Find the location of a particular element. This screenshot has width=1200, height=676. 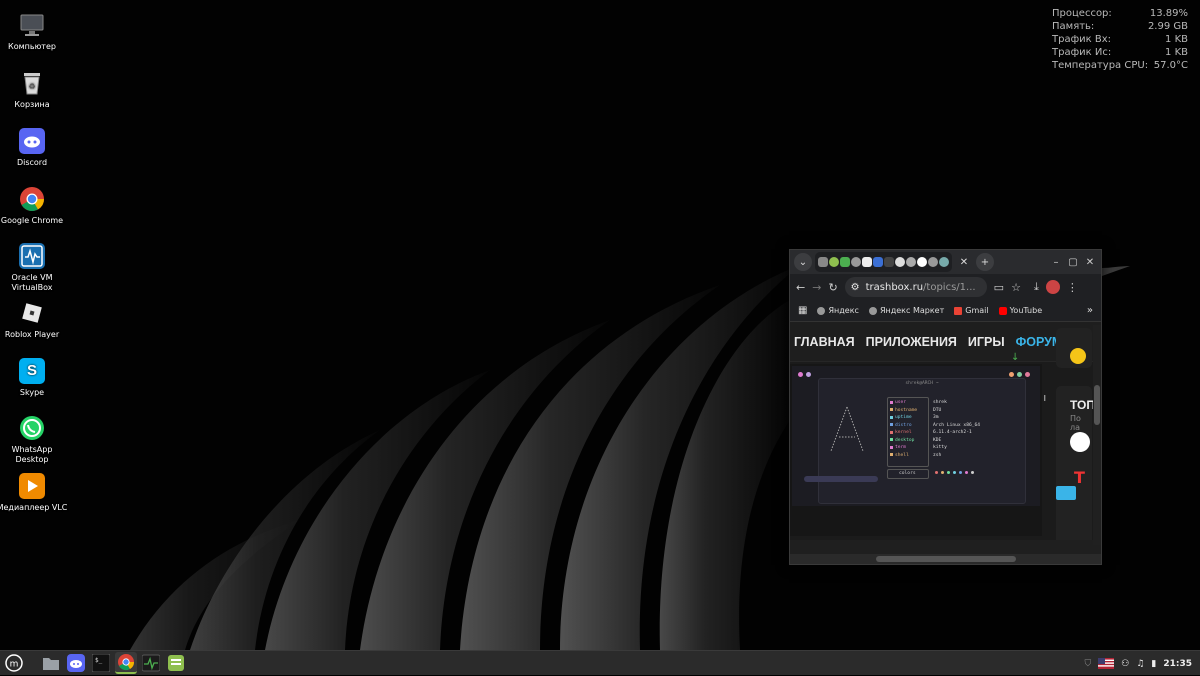

music-note-icon: ♫ is located at coordinates (1140, 664).